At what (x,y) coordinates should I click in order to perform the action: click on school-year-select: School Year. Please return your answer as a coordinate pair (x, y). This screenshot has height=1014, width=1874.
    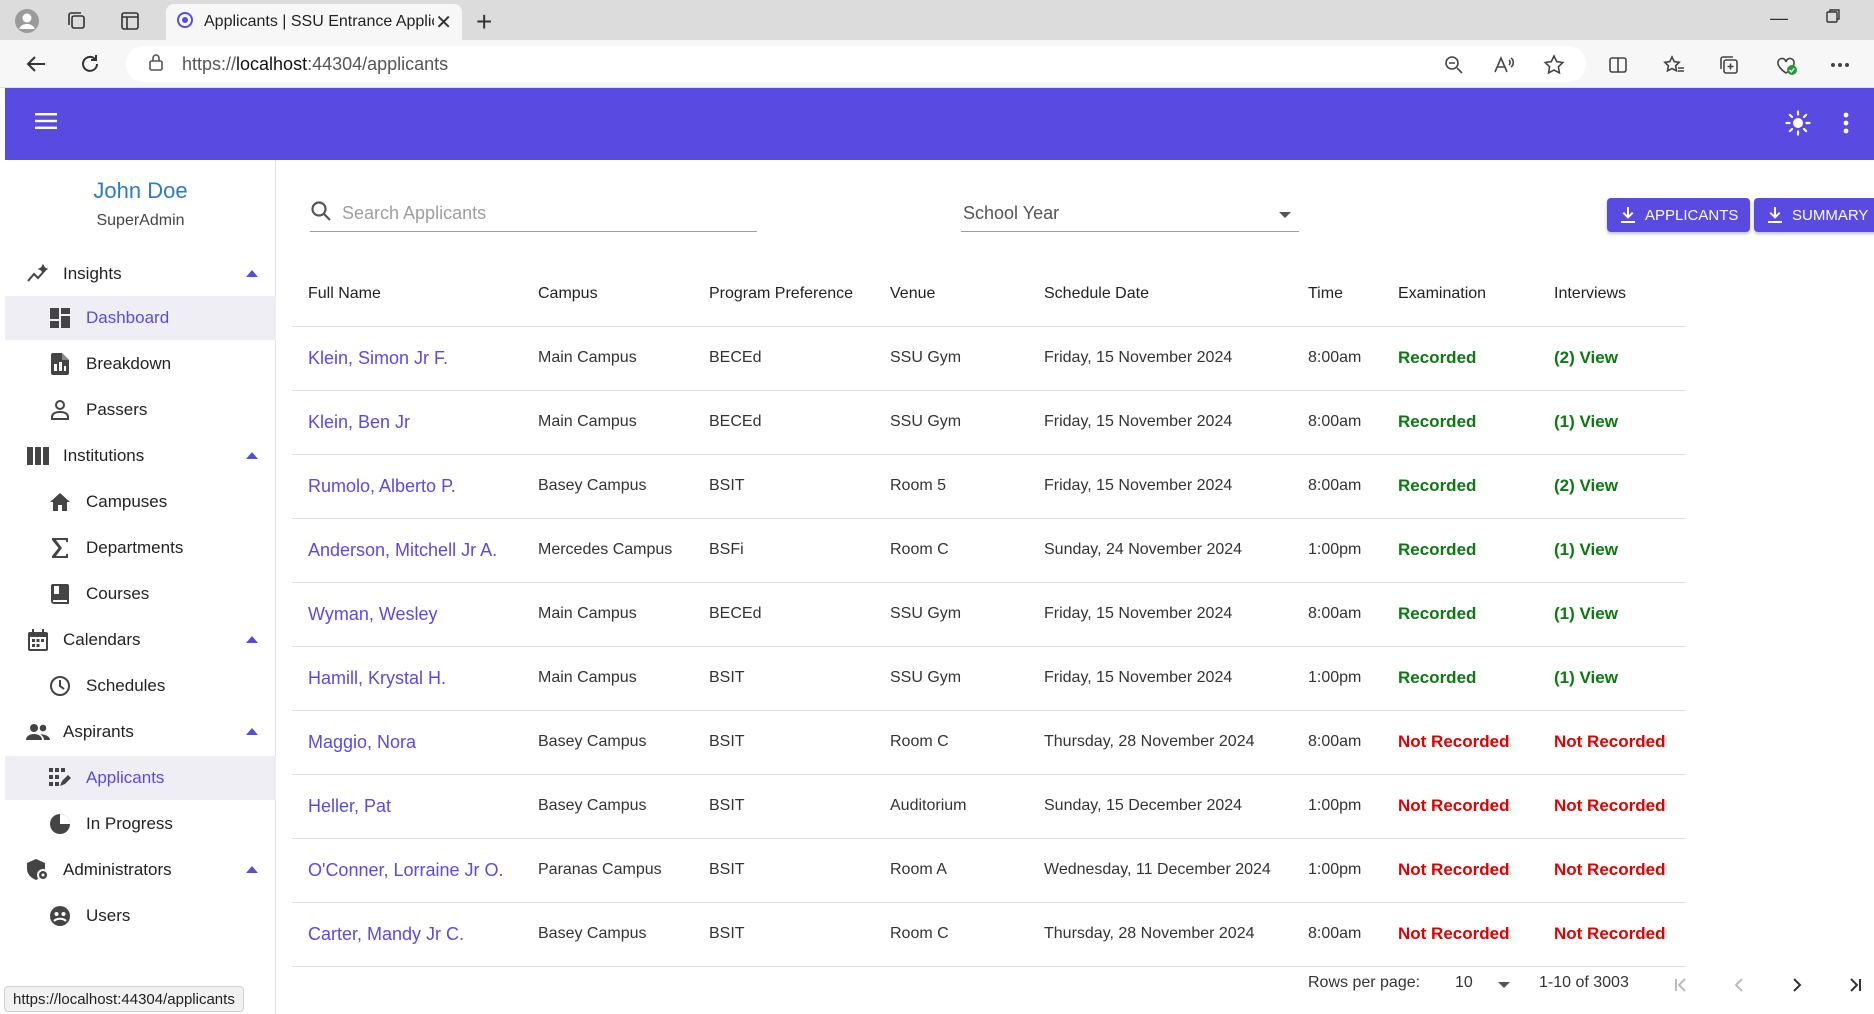
    Looking at the image, I should click on (1130, 214).